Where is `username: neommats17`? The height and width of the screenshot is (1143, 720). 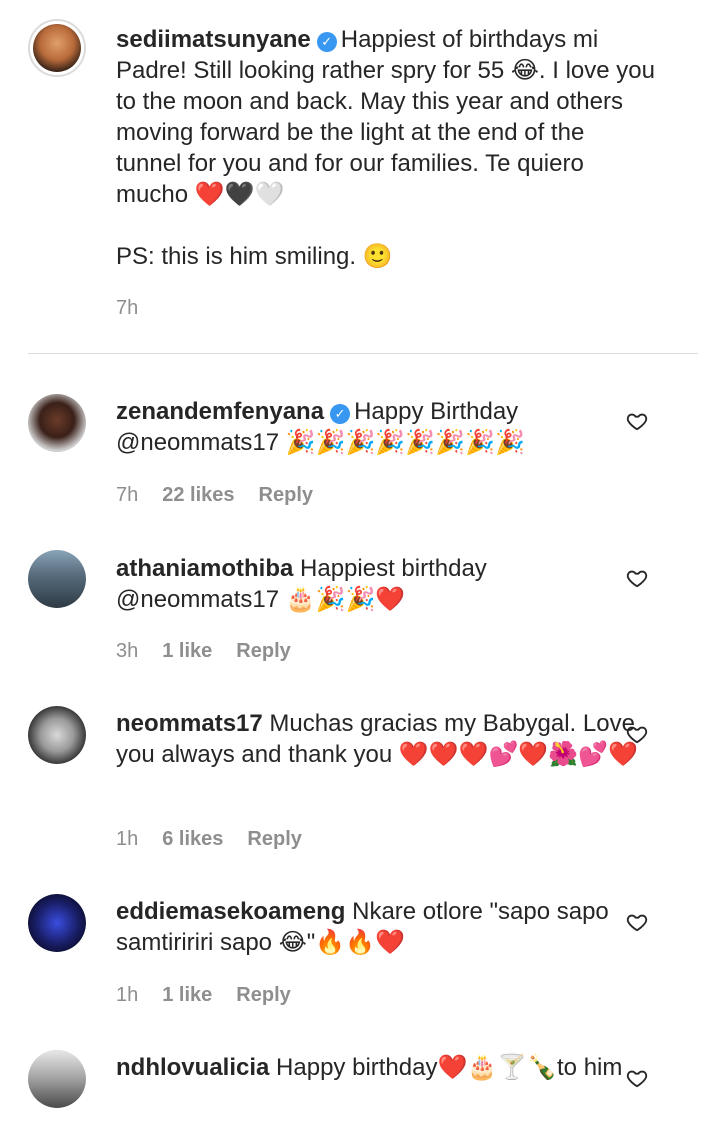 username: neommats17 is located at coordinates (189, 723).